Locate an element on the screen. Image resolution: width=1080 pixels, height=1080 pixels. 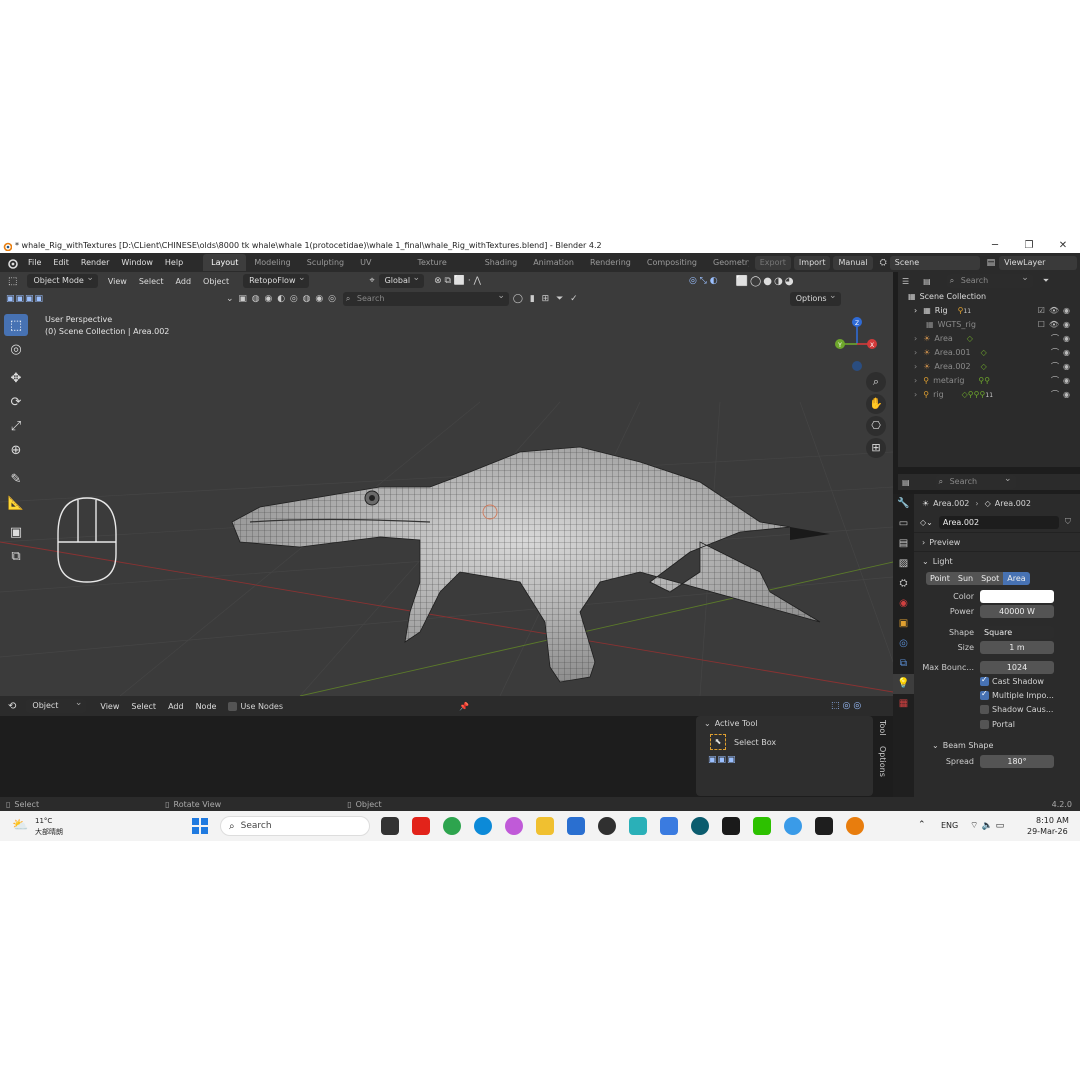
texture-tab-icon: ▦ is located at coordinates (903, 704).